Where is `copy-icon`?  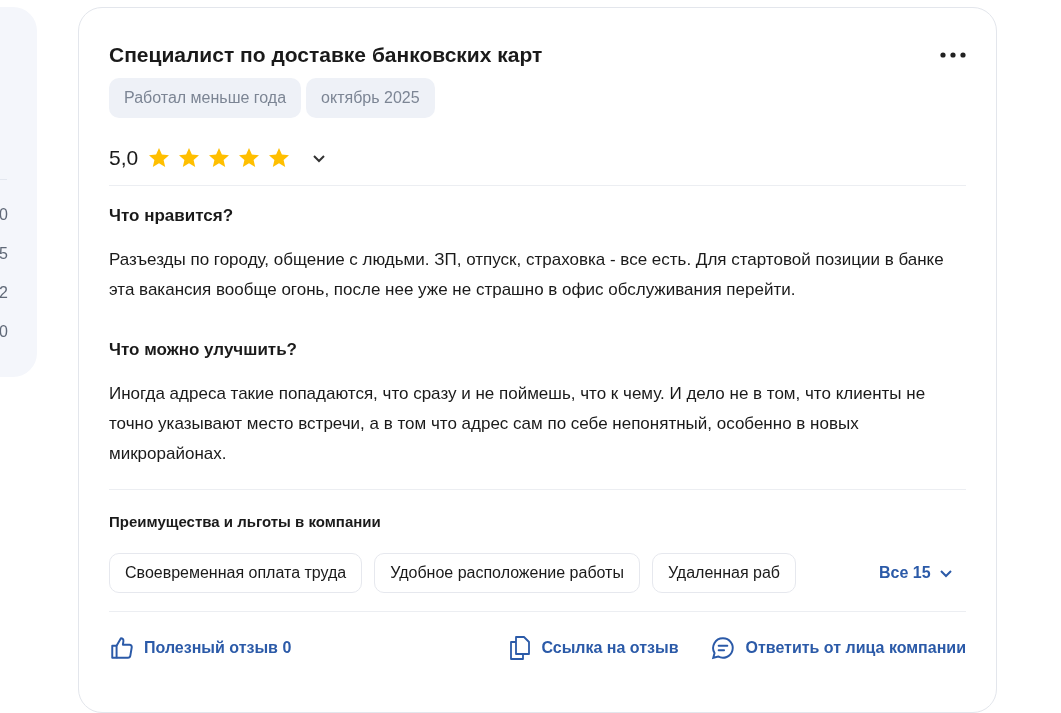
copy-icon is located at coordinates (520, 648).